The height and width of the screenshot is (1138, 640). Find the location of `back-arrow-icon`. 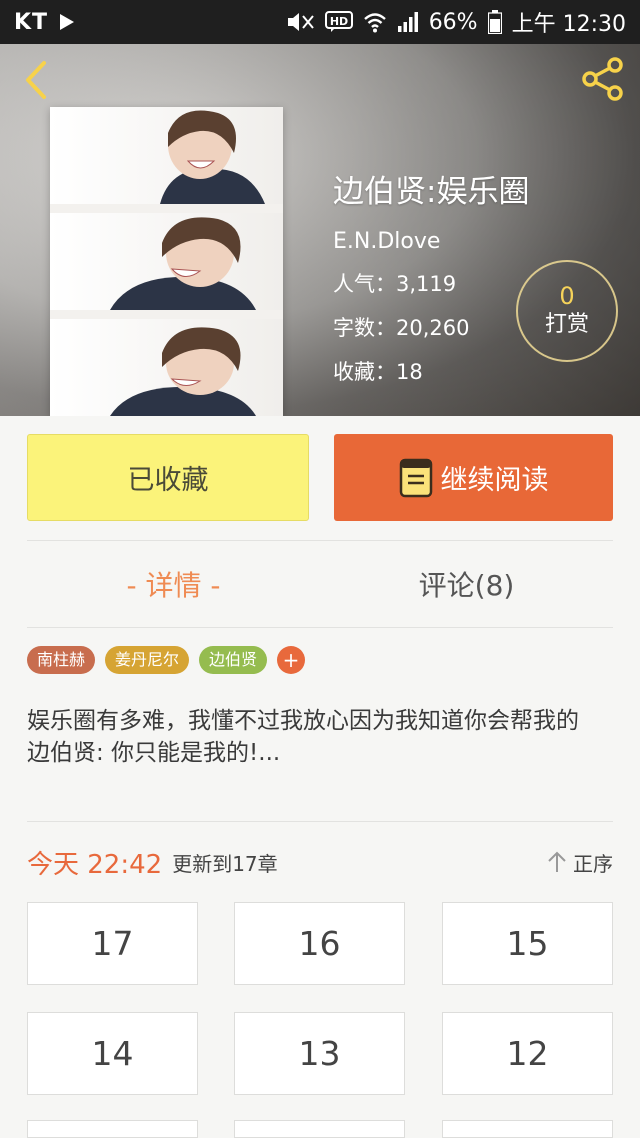

back-arrow-icon is located at coordinates (36, 80).